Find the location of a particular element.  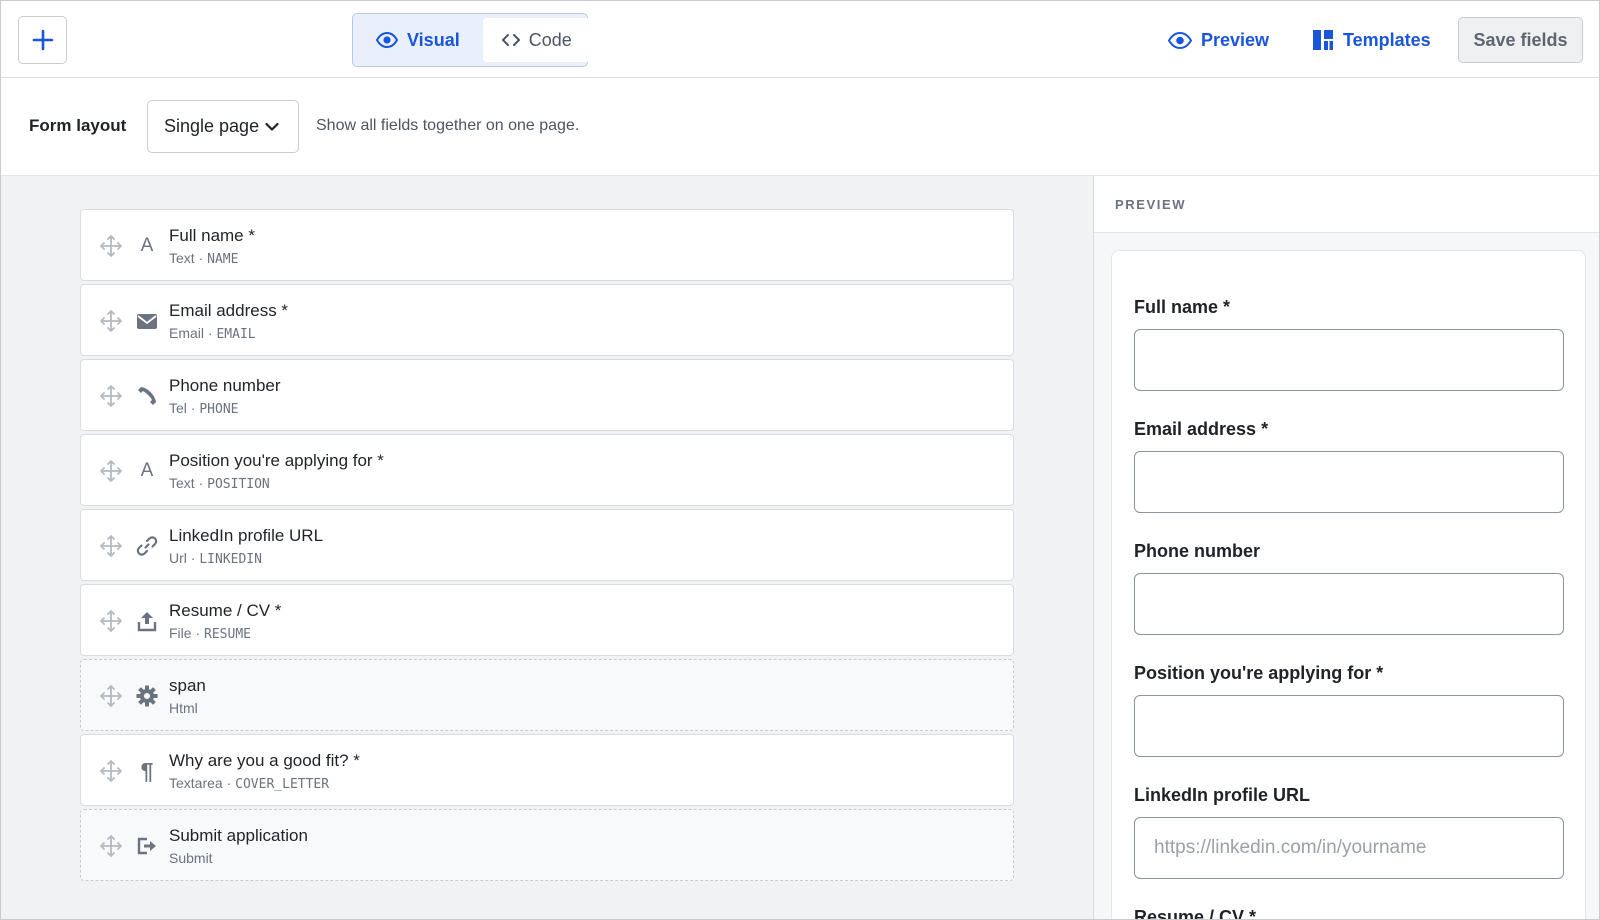

field-title: Email address * is located at coordinates (229, 310).